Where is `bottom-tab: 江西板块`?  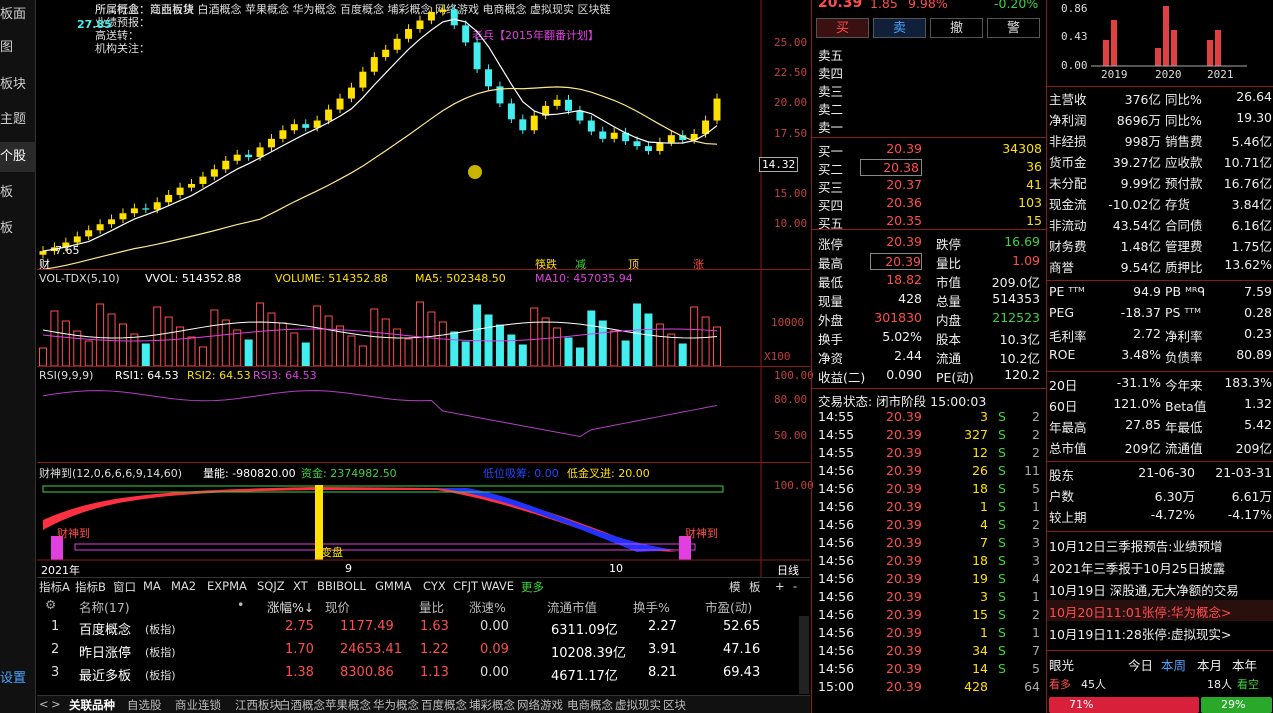
bottom-tab: 江西板块 is located at coordinates (258, 705).